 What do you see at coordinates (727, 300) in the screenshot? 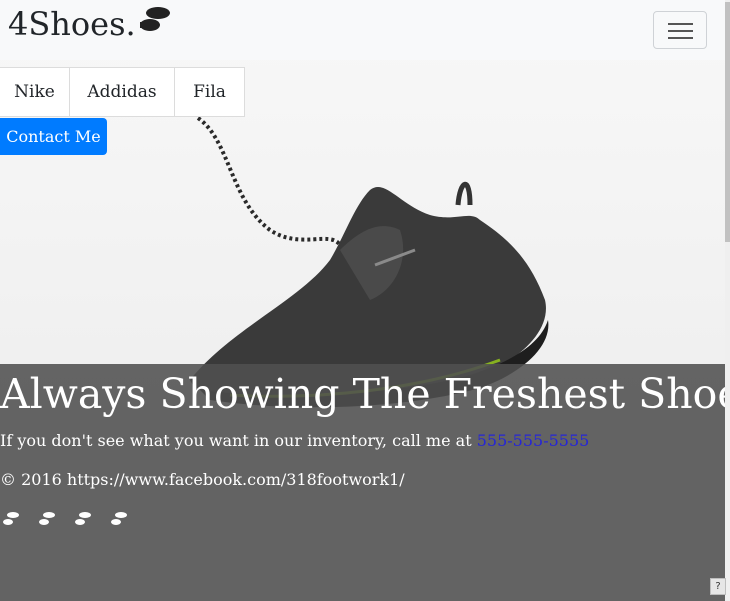
I see `page-scrollbar` at bounding box center [727, 300].